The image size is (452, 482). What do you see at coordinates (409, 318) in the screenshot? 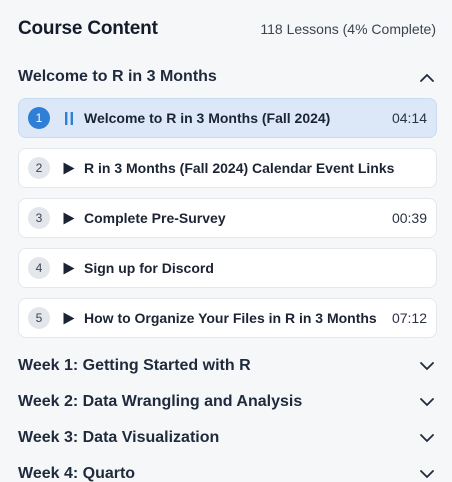
I see `lesson-duration: 07:12` at bounding box center [409, 318].